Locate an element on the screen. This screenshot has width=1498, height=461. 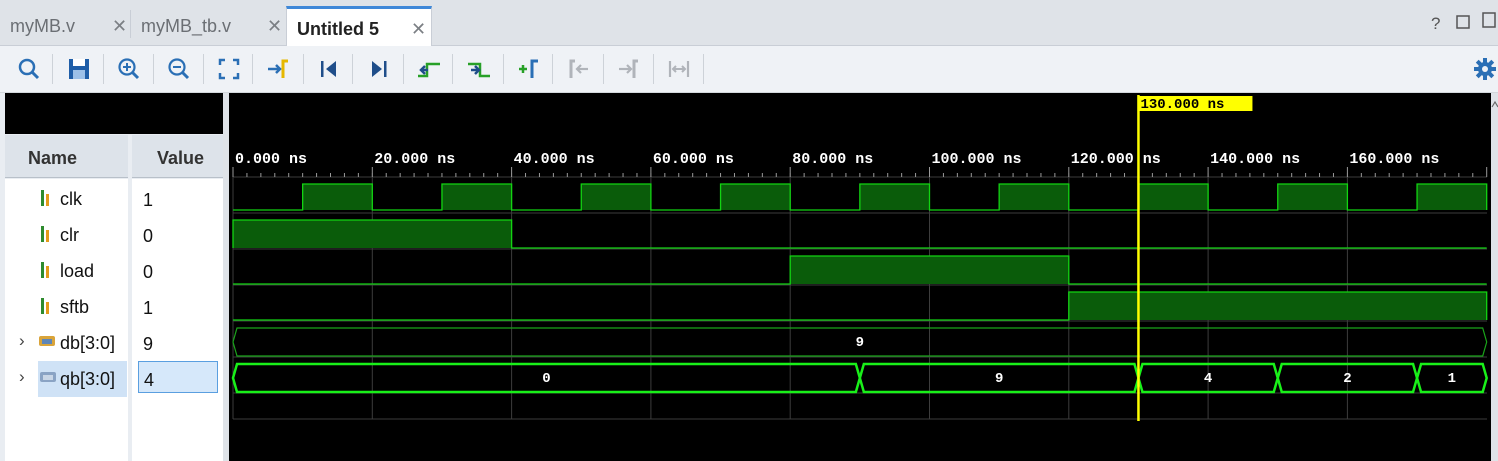
signal-name: load is located at coordinates (77, 271).